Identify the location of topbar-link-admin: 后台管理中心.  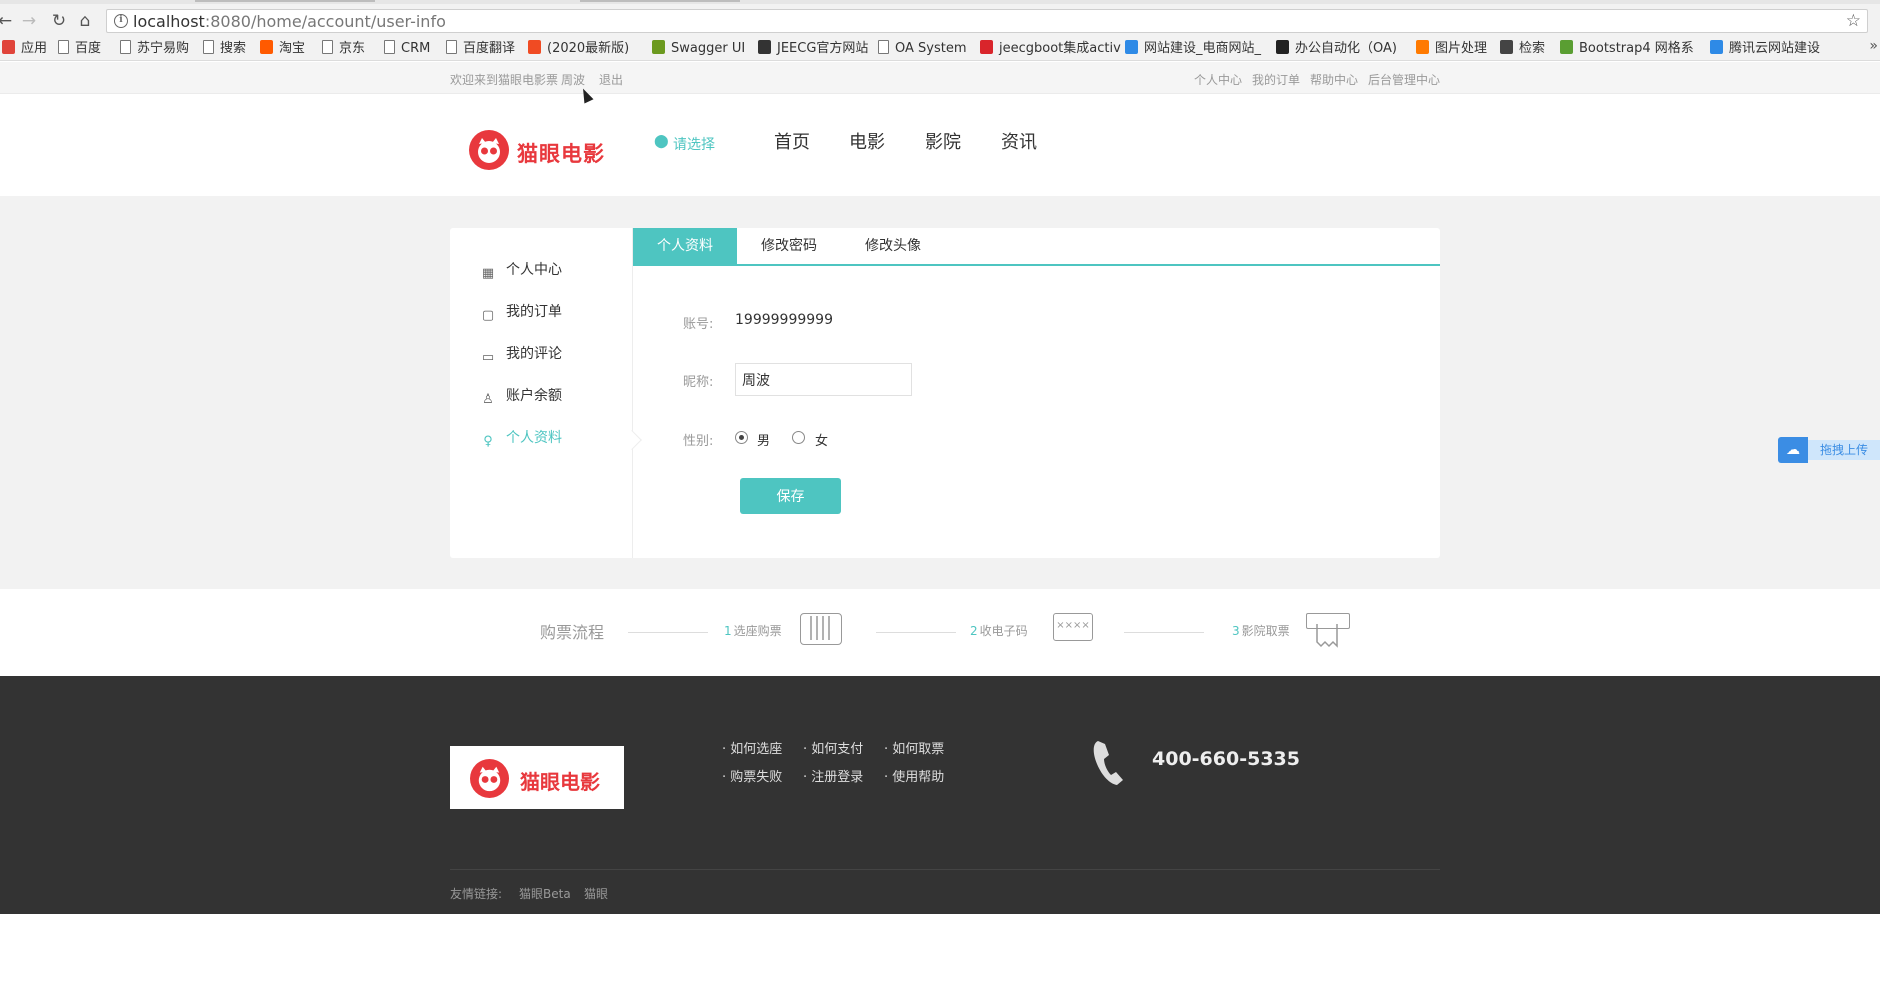
(1404, 79).